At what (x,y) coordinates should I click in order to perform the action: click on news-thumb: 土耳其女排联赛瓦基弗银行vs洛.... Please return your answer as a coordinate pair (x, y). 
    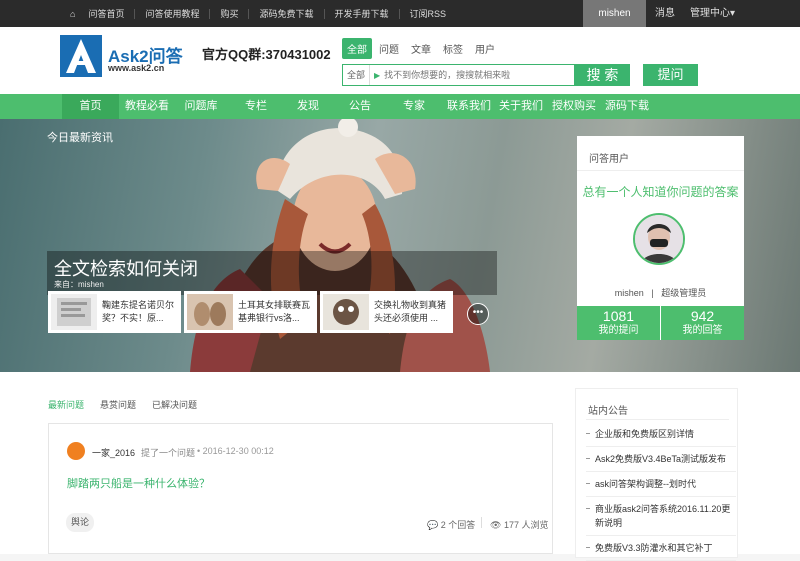
    Looking at the image, I should click on (250, 312).